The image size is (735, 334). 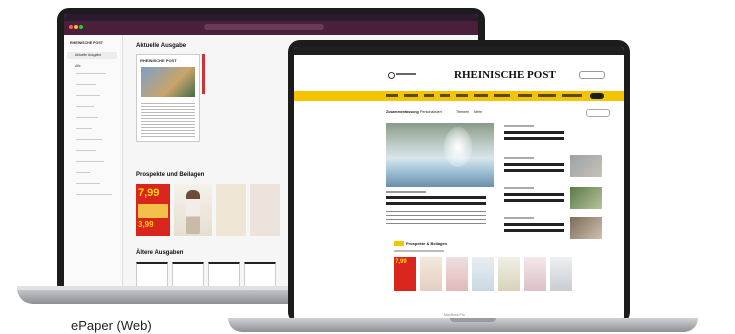 What do you see at coordinates (586, 166) in the screenshot?
I see `story-2-thumb` at bounding box center [586, 166].